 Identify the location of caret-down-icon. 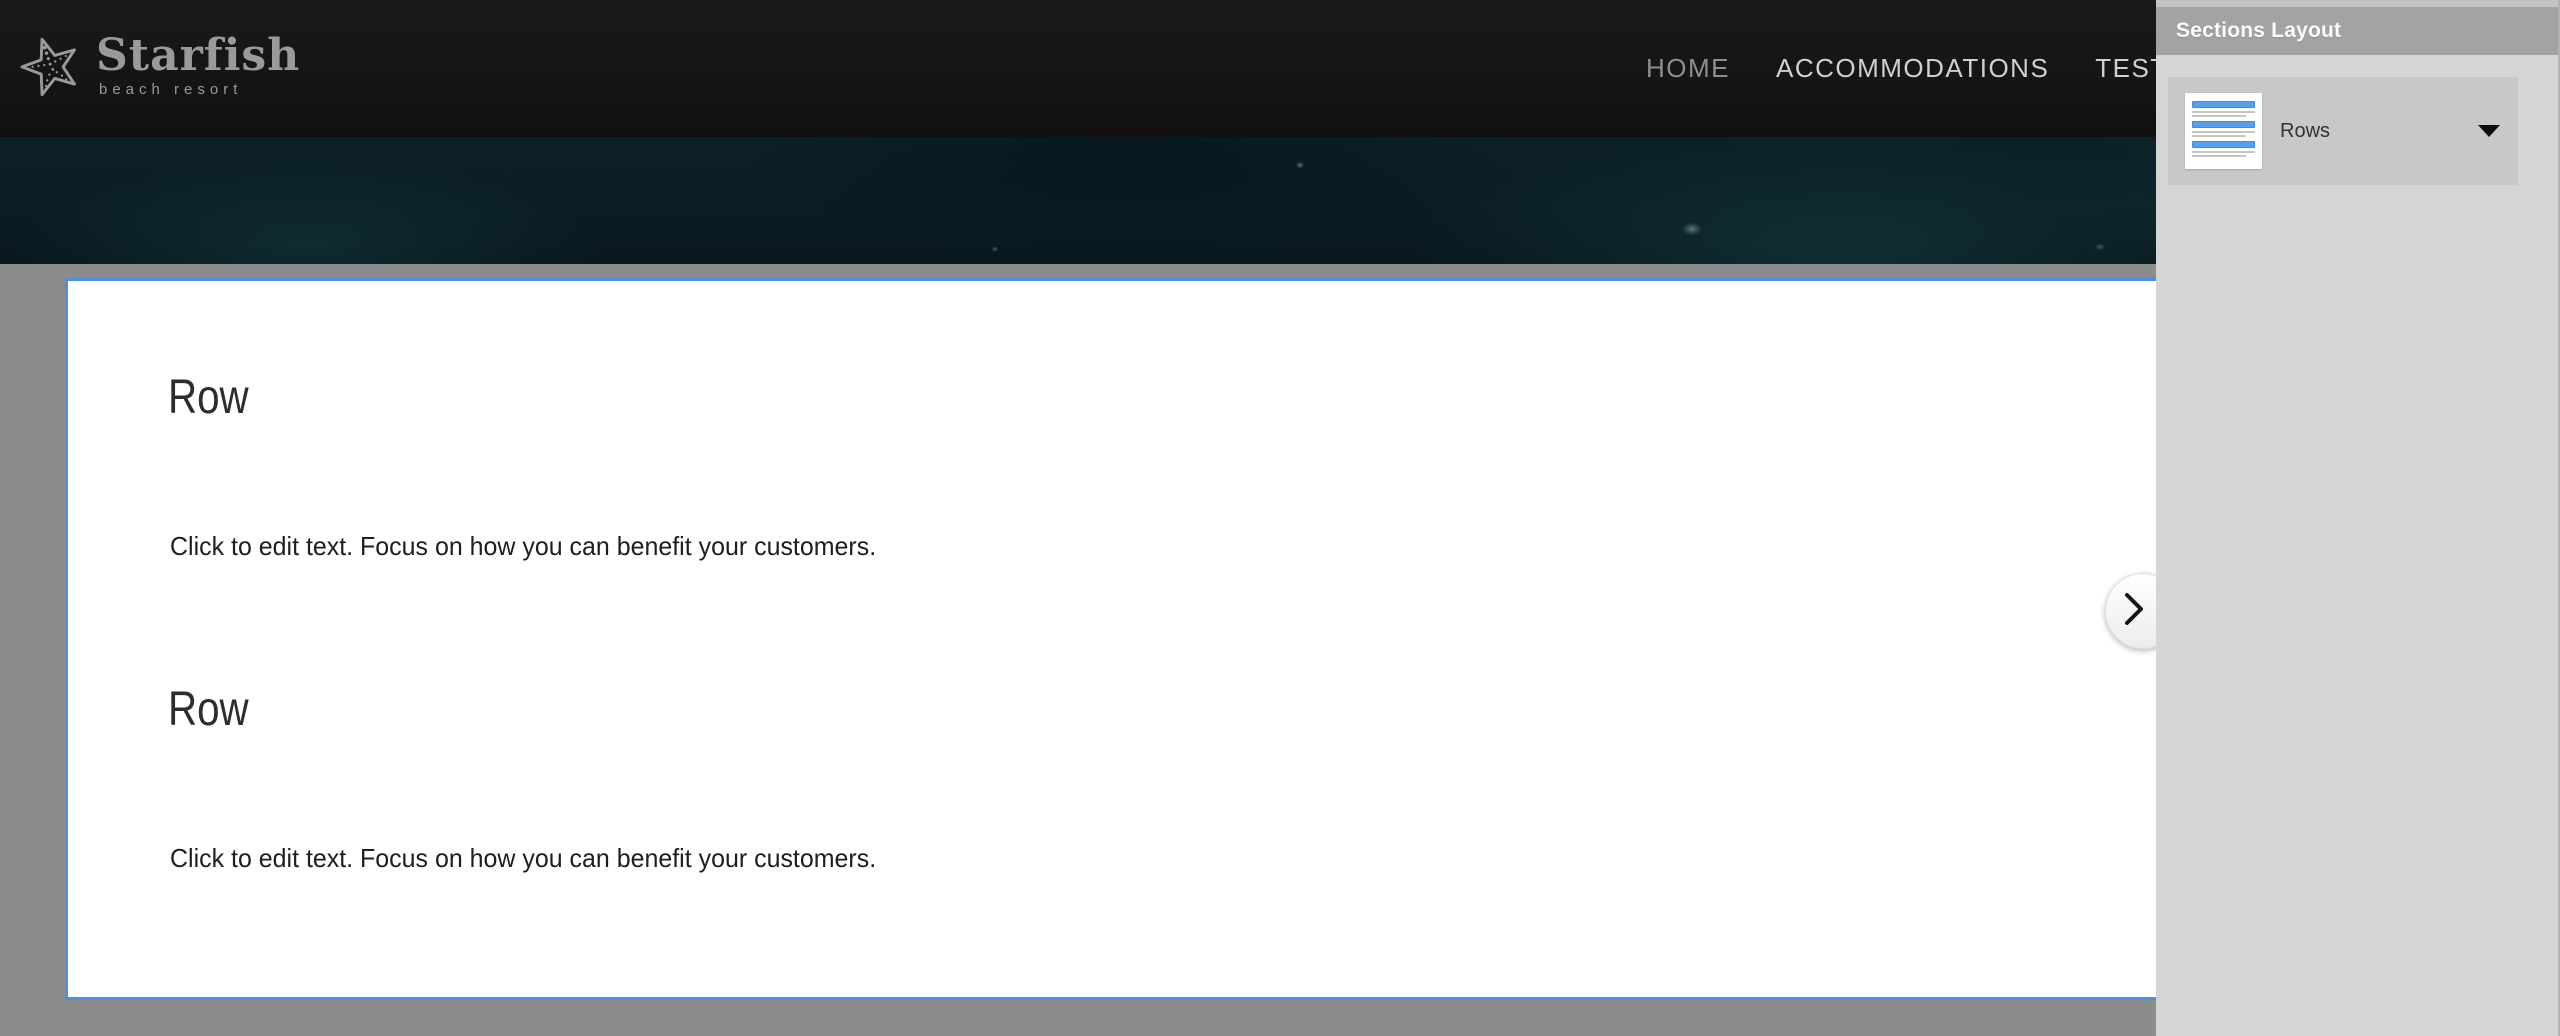
(2489, 131).